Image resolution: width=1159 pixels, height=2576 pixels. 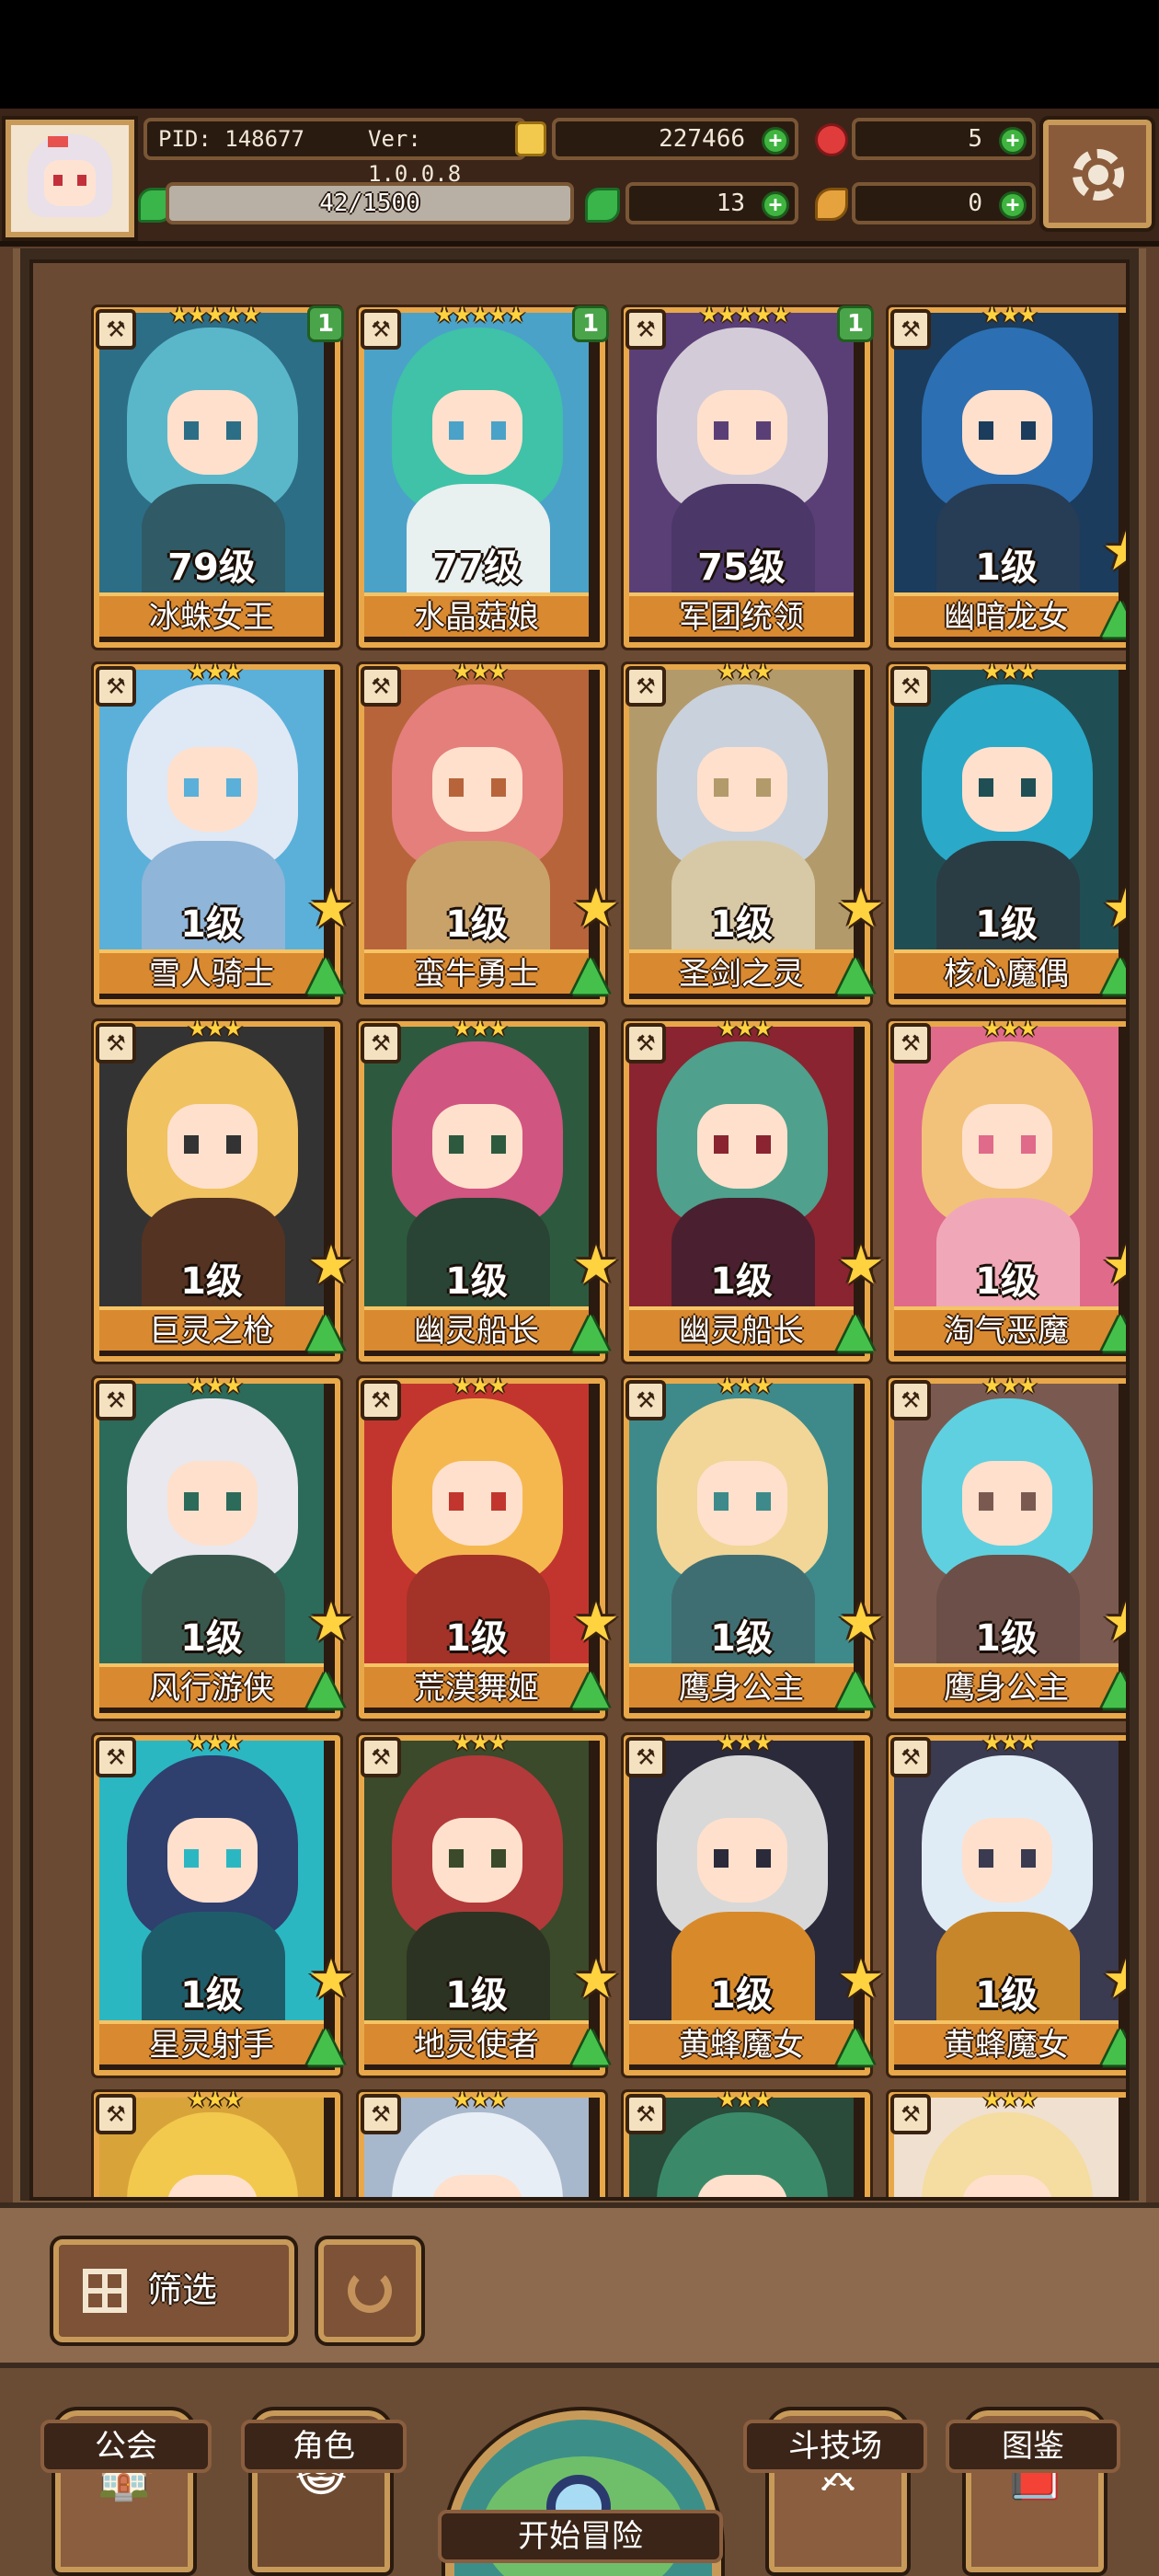 I want to click on character-card: ⚒ ★★★ 1级核心魔偶 ★ ▲, so click(x=1006, y=833).